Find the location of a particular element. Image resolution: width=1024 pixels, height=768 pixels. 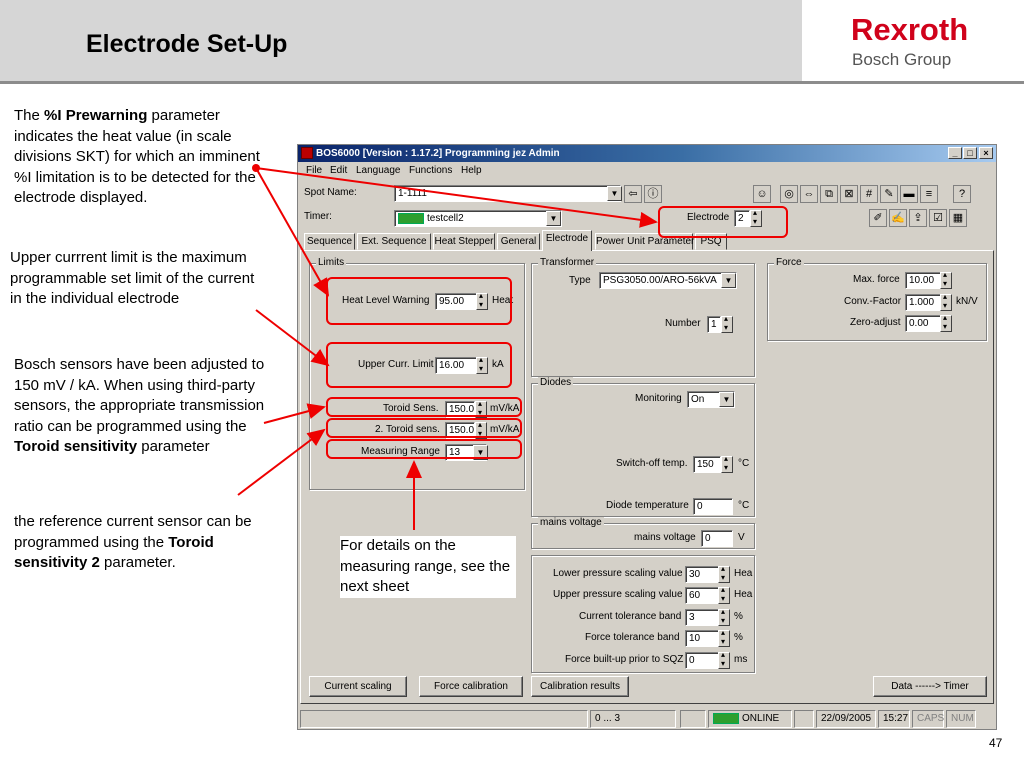

status-date: 22/09/2005 is located at coordinates (846, 719).